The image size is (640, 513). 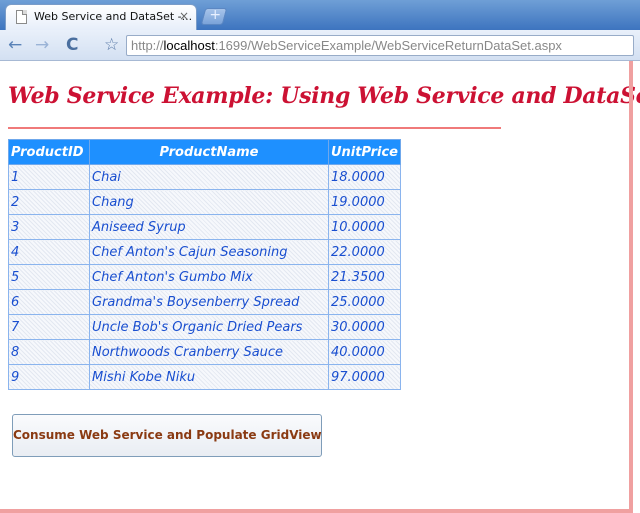 What do you see at coordinates (209, 227) in the screenshot?
I see `cell-product-name: Aniseed Syrup` at bounding box center [209, 227].